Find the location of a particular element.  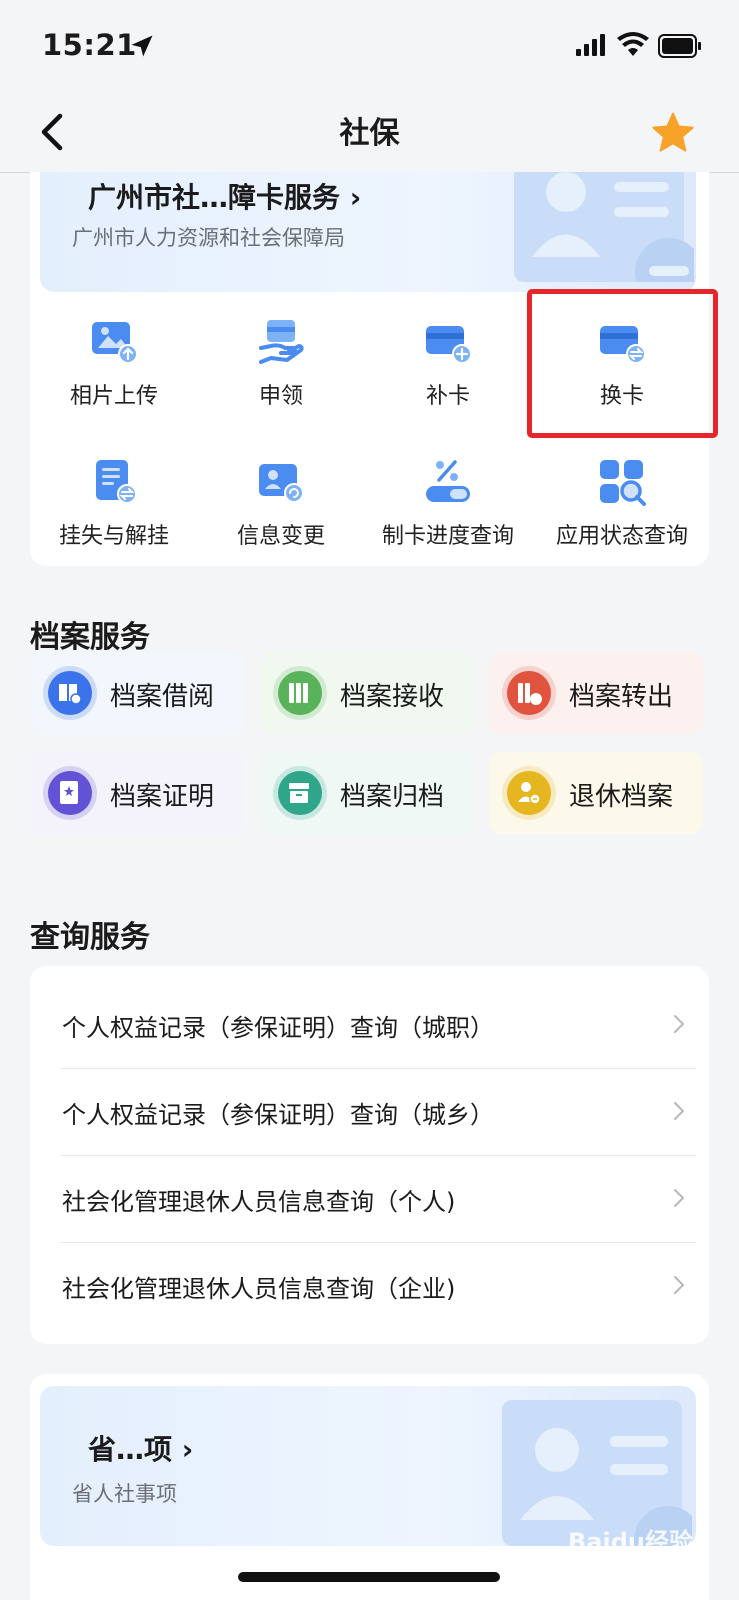

query-row-retiree-personal: 社会化管理退休人员信息查询（个人) is located at coordinates (378, 1199).